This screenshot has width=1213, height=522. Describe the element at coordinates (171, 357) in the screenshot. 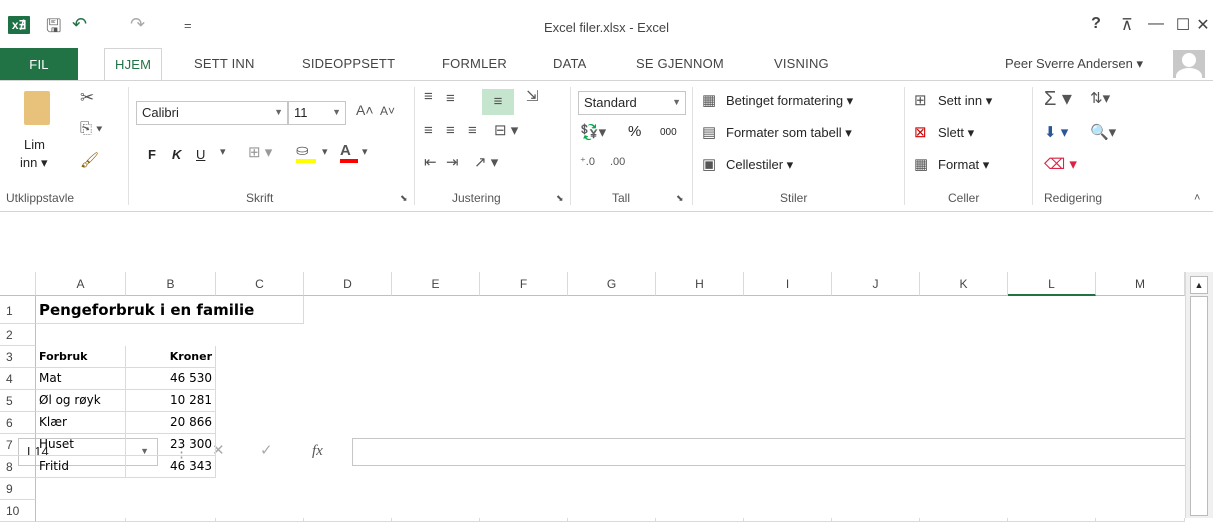

I see `table-header-cell: Kroner` at that location.